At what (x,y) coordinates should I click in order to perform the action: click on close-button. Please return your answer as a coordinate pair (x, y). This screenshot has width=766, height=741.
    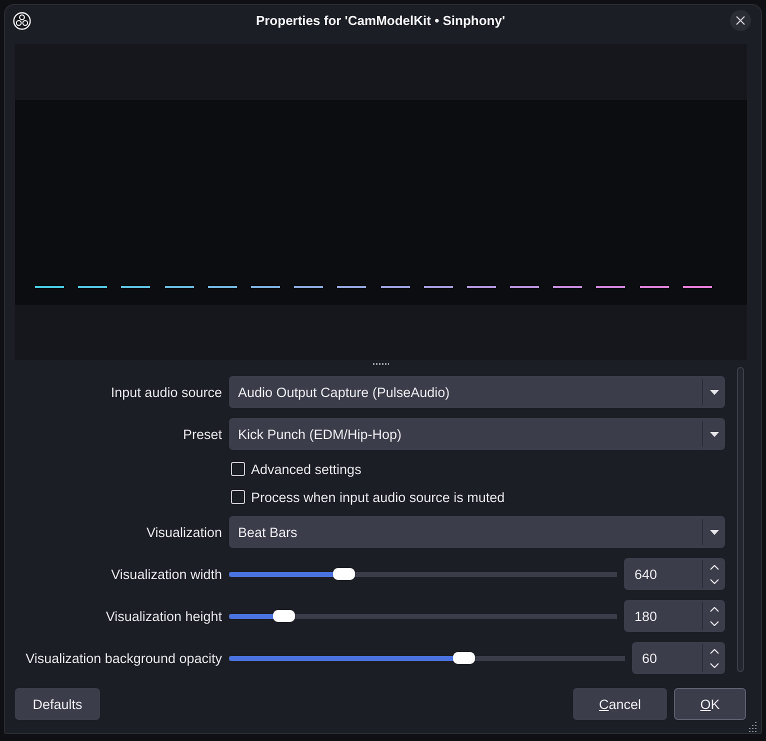
    Looking at the image, I should click on (740, 20).